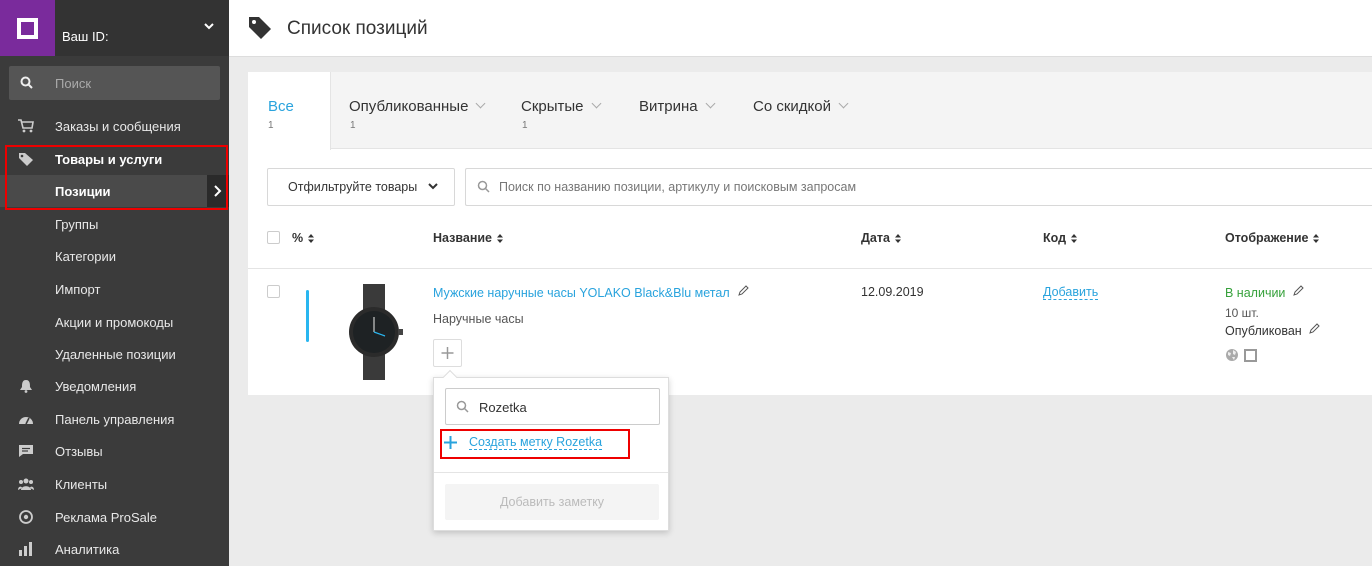 Image resolution: width=1372 pixels, height=566 pixels. Describe the element at coordinates (114, 289) in the screenshot. I see `sidebar-item-import: Импорт` at that location.